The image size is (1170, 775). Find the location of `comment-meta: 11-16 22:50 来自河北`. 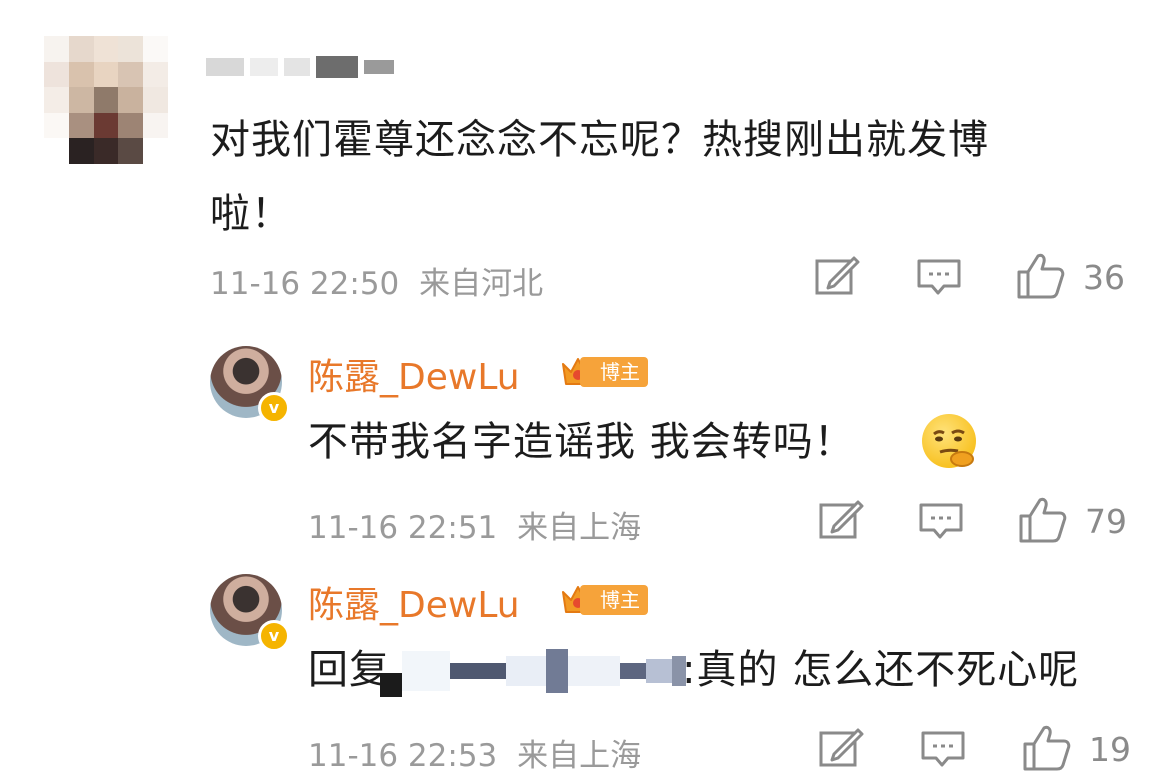

comment-meta: 11-16 22:50 来自河北 is located at coordinates (376, 280).